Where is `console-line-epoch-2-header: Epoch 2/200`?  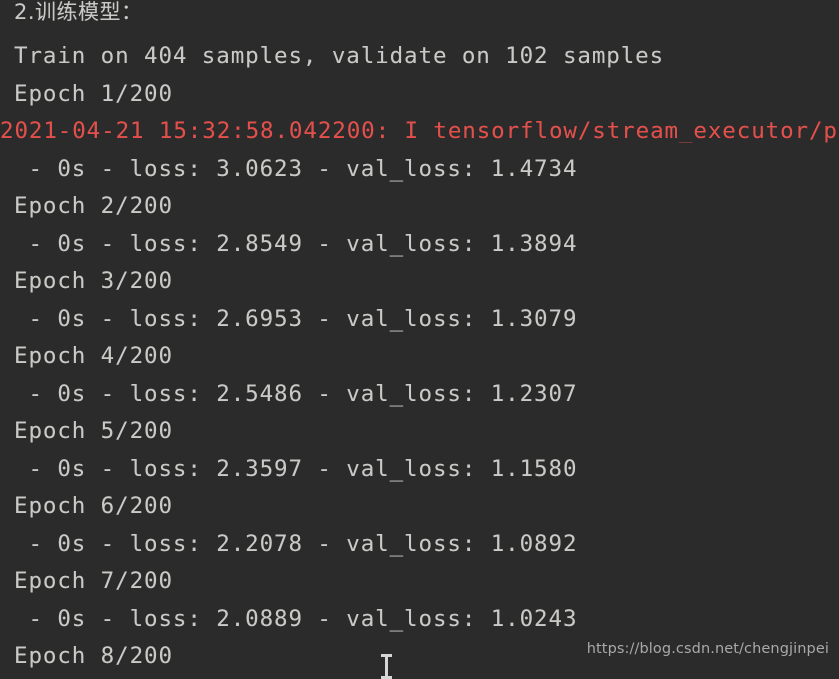
console-line-epoch-2-header: Epoch 2/200 is located at coordinates (93, 206).